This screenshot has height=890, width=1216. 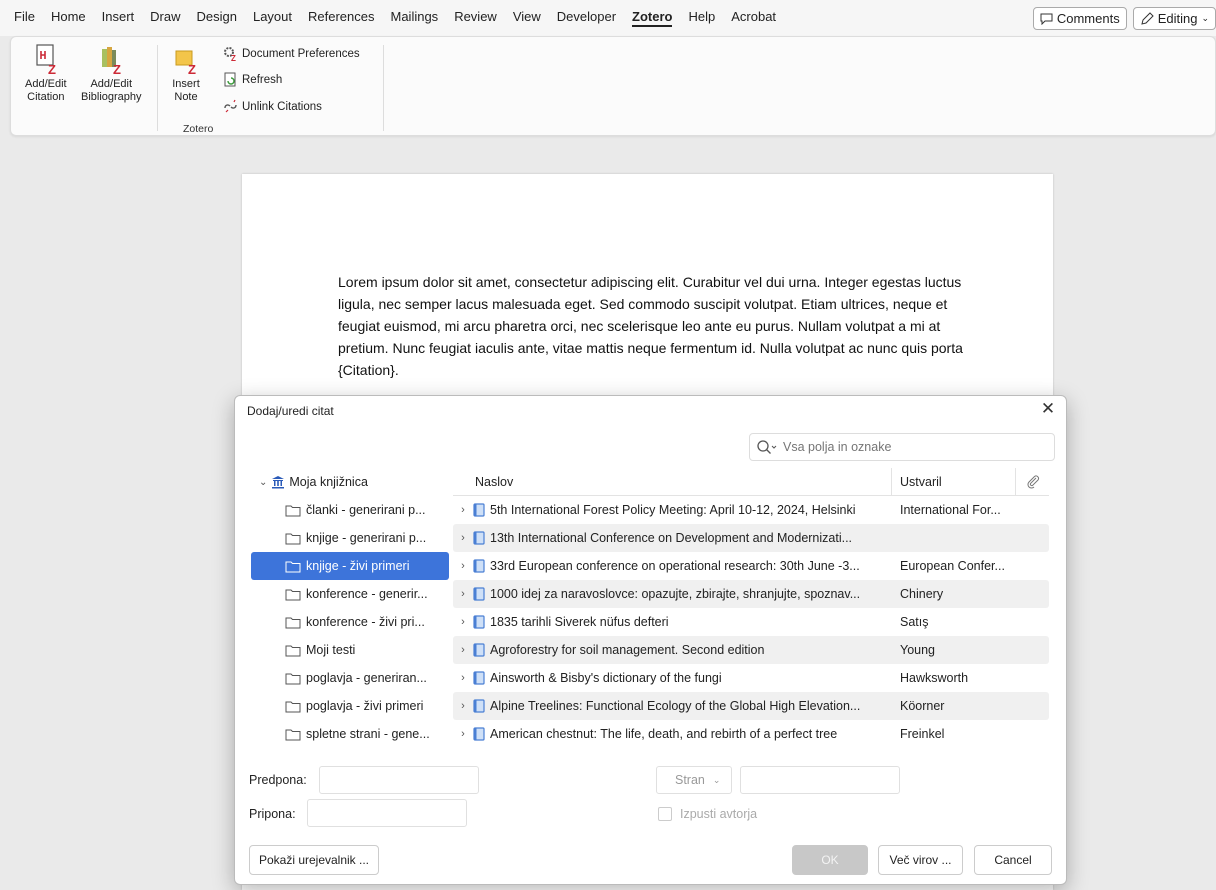 I want to click on unlink-citations-label: Unlink Citations, so click(x=282, y=106).